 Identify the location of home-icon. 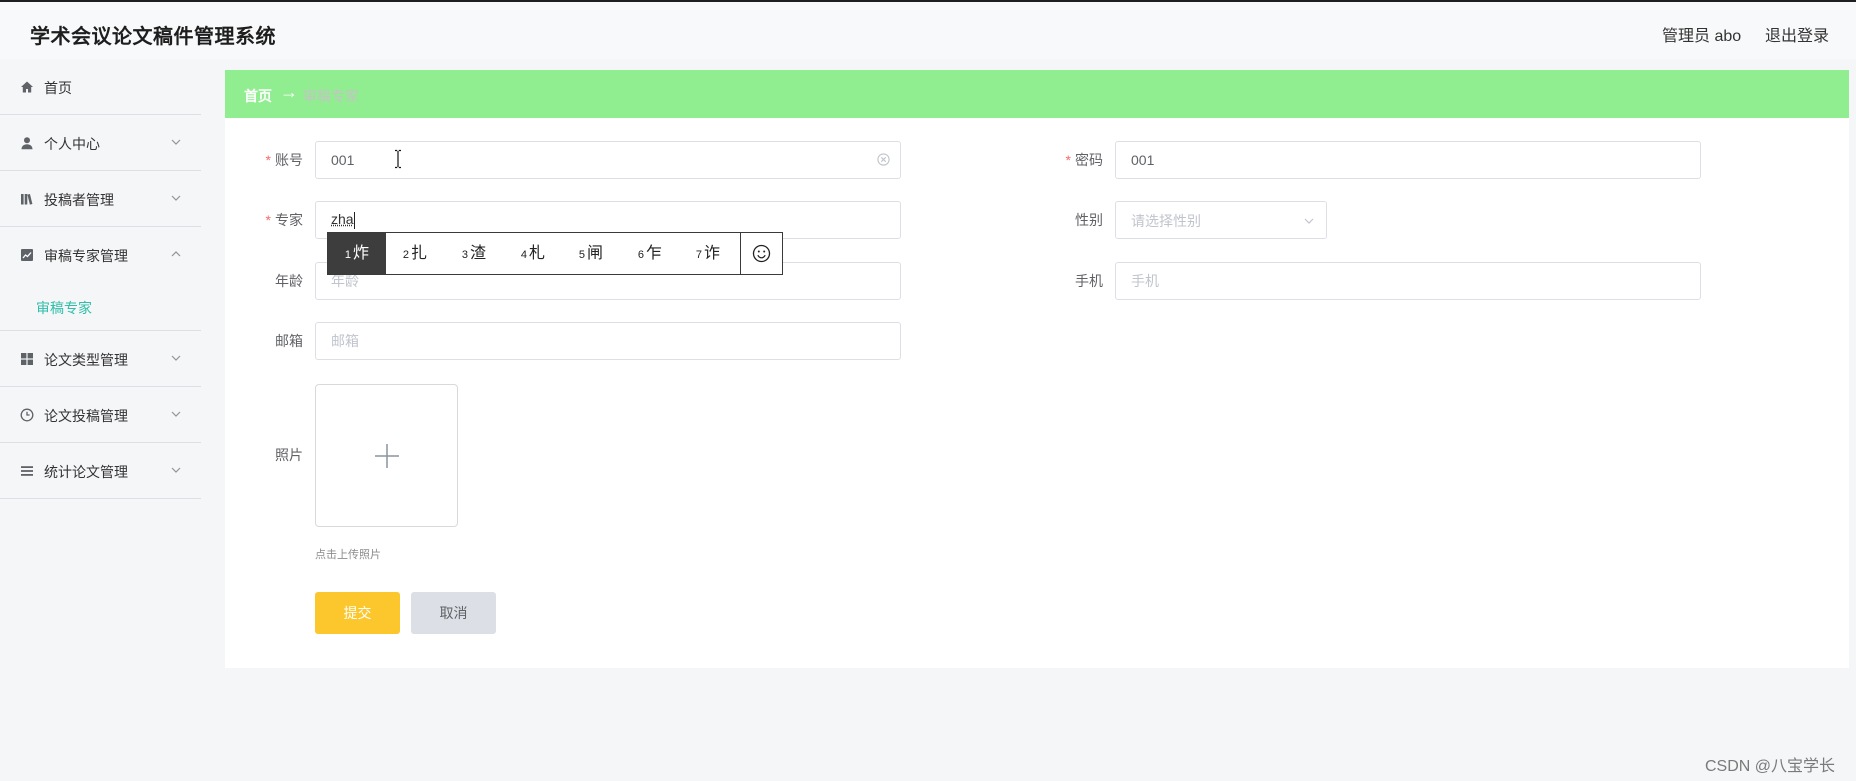
(27, 87).